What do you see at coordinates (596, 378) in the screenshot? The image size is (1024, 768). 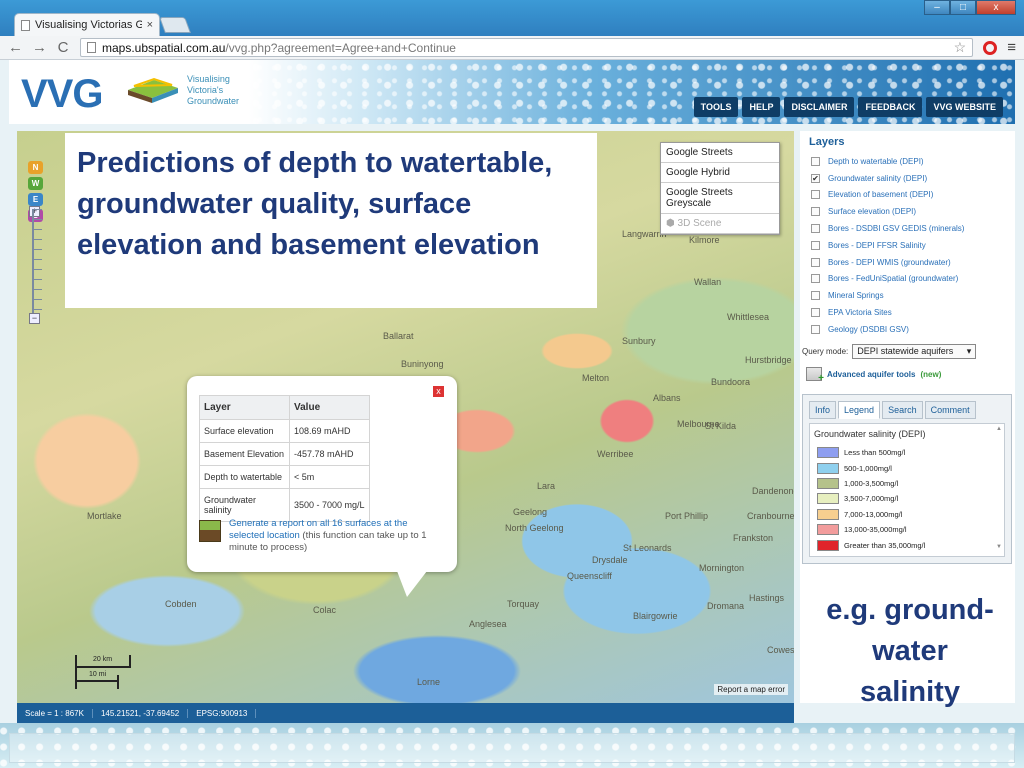 I see `map-label: Melton` at bounding box center [596, 378].